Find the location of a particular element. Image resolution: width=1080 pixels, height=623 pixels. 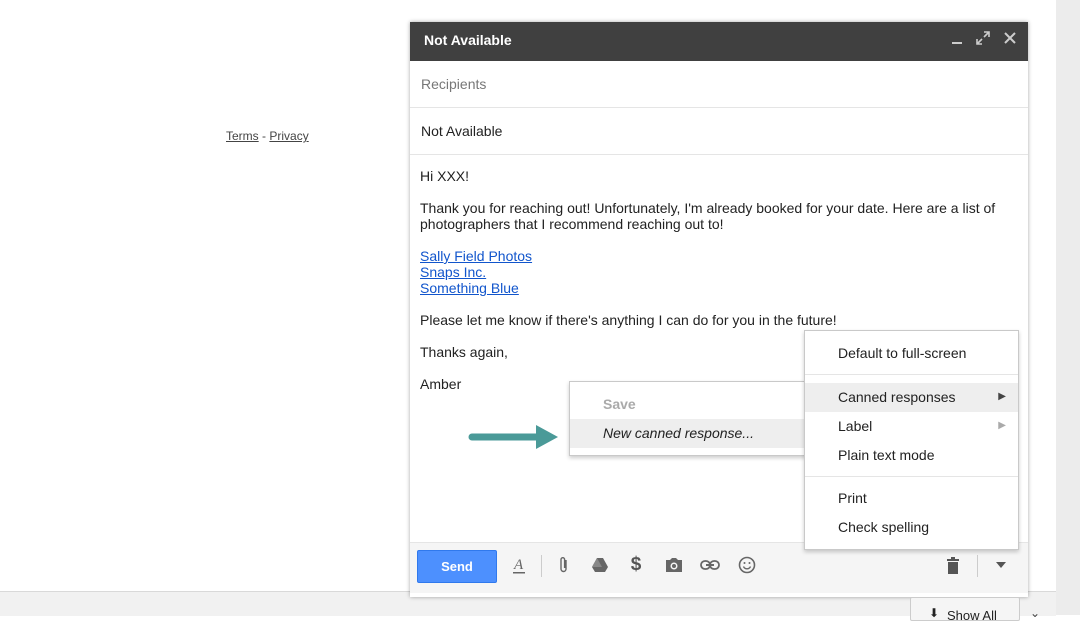

link-something-blue: Something Blue is located at coordinates (720, 288).